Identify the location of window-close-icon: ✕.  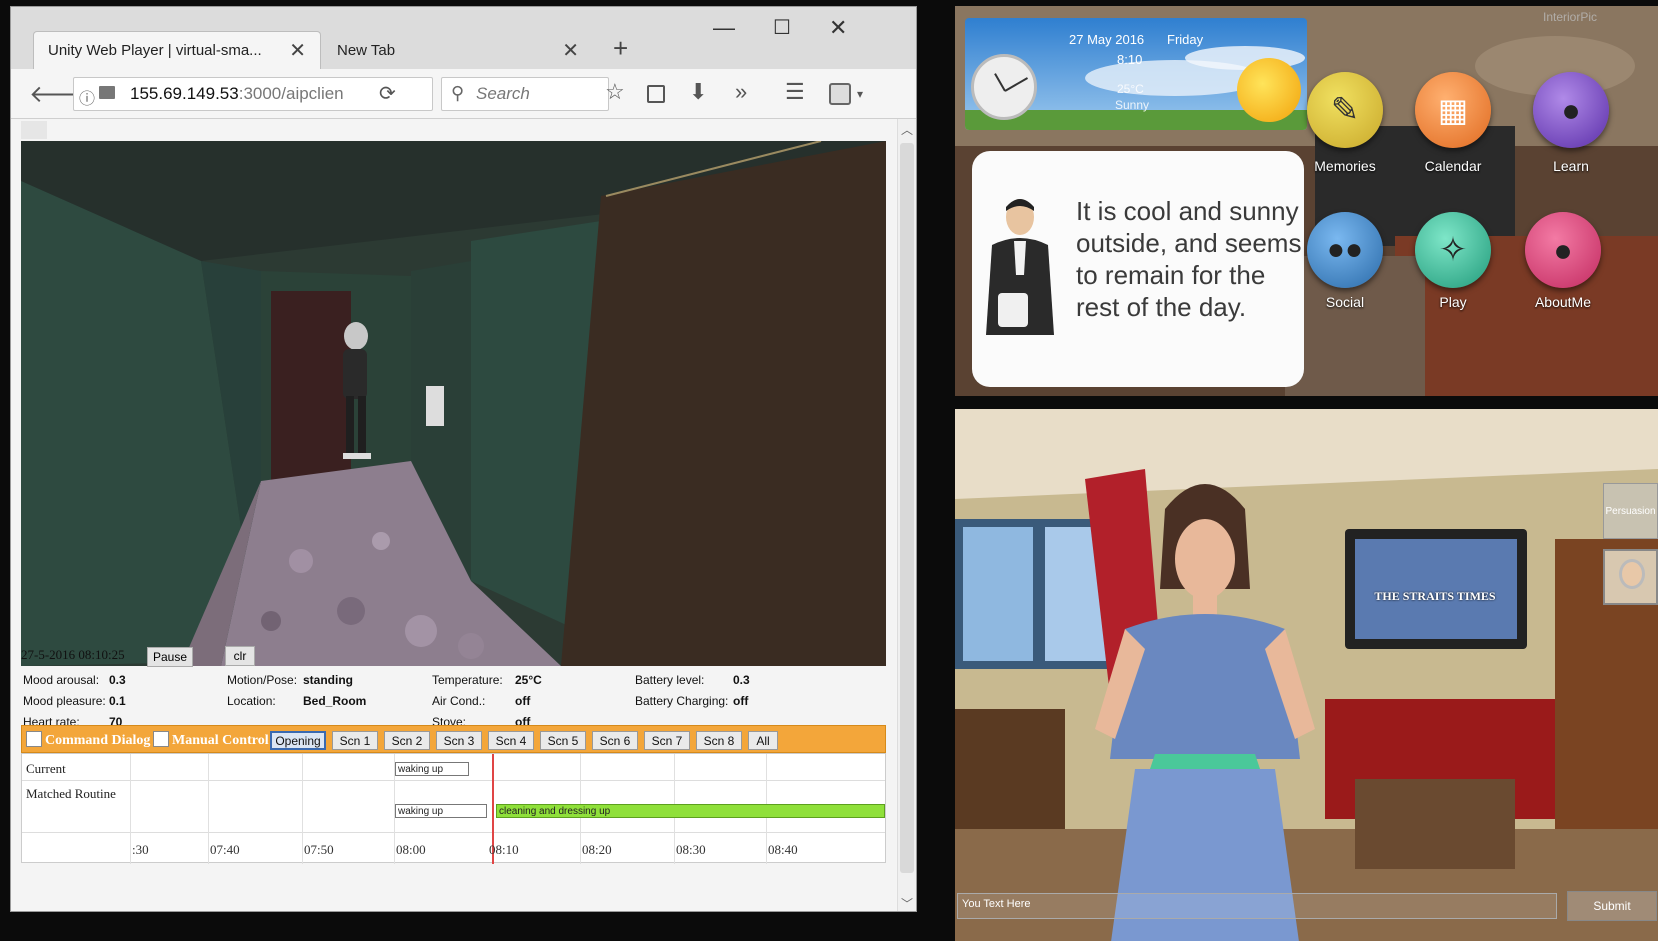
(838, 28).